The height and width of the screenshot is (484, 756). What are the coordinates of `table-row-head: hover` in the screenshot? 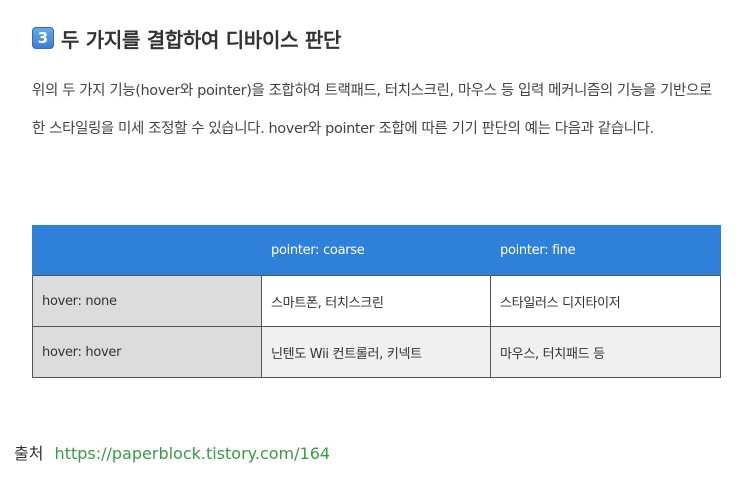 It's located at (147, 352).